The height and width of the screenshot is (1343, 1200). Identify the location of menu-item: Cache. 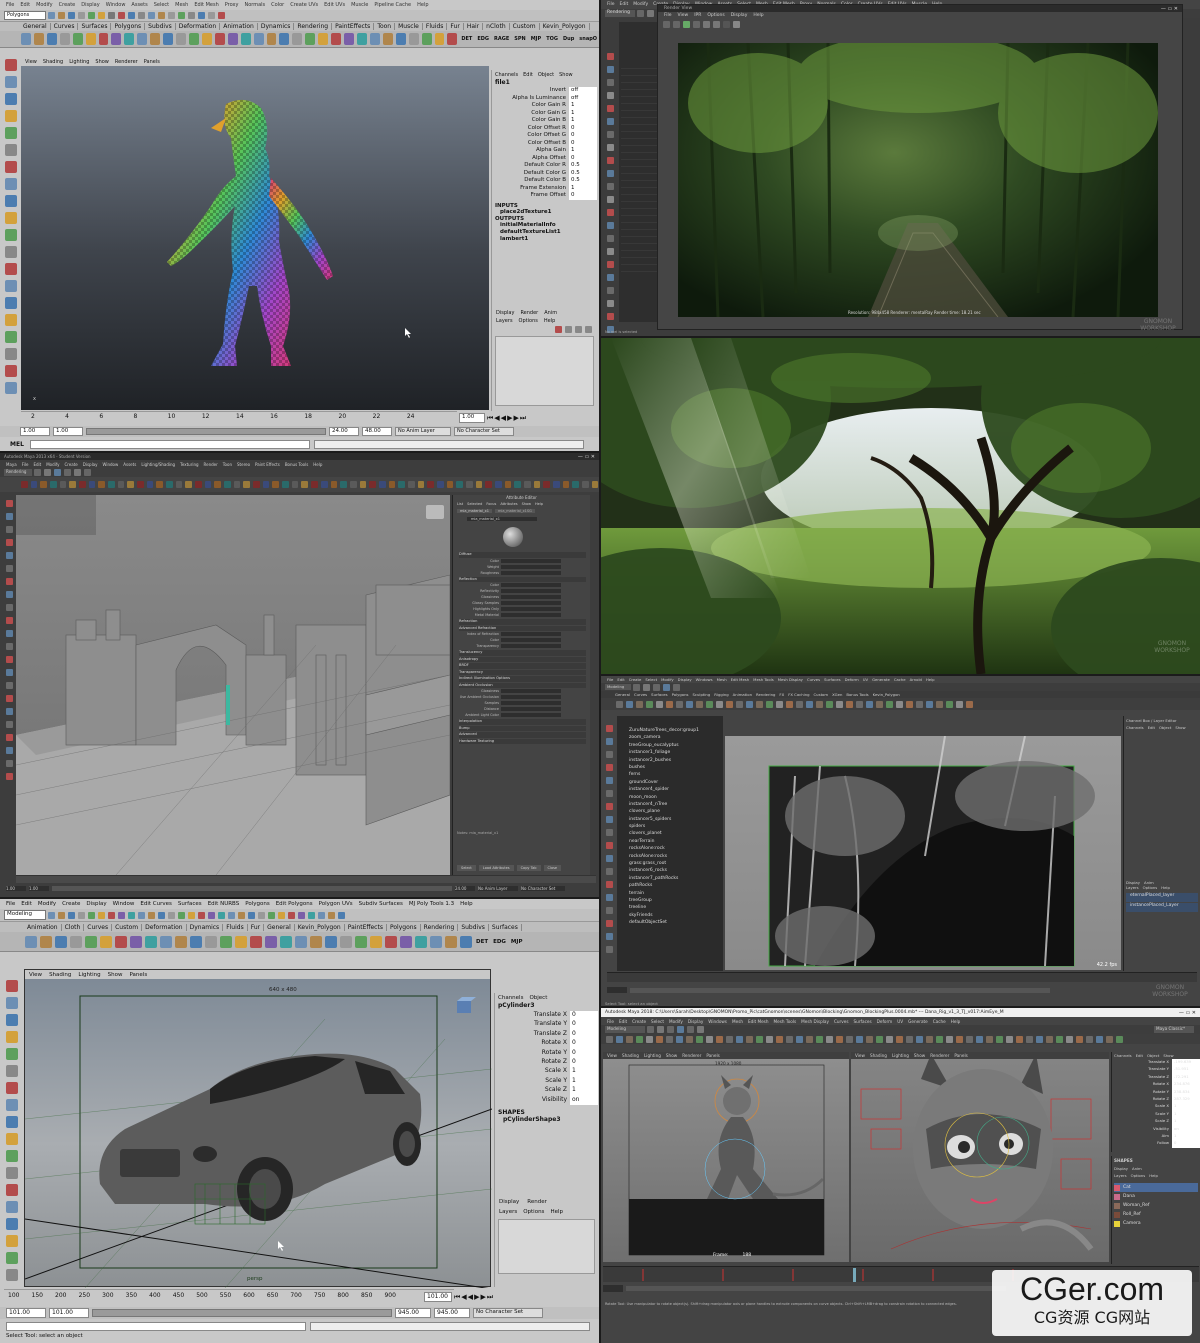
(900, 679).